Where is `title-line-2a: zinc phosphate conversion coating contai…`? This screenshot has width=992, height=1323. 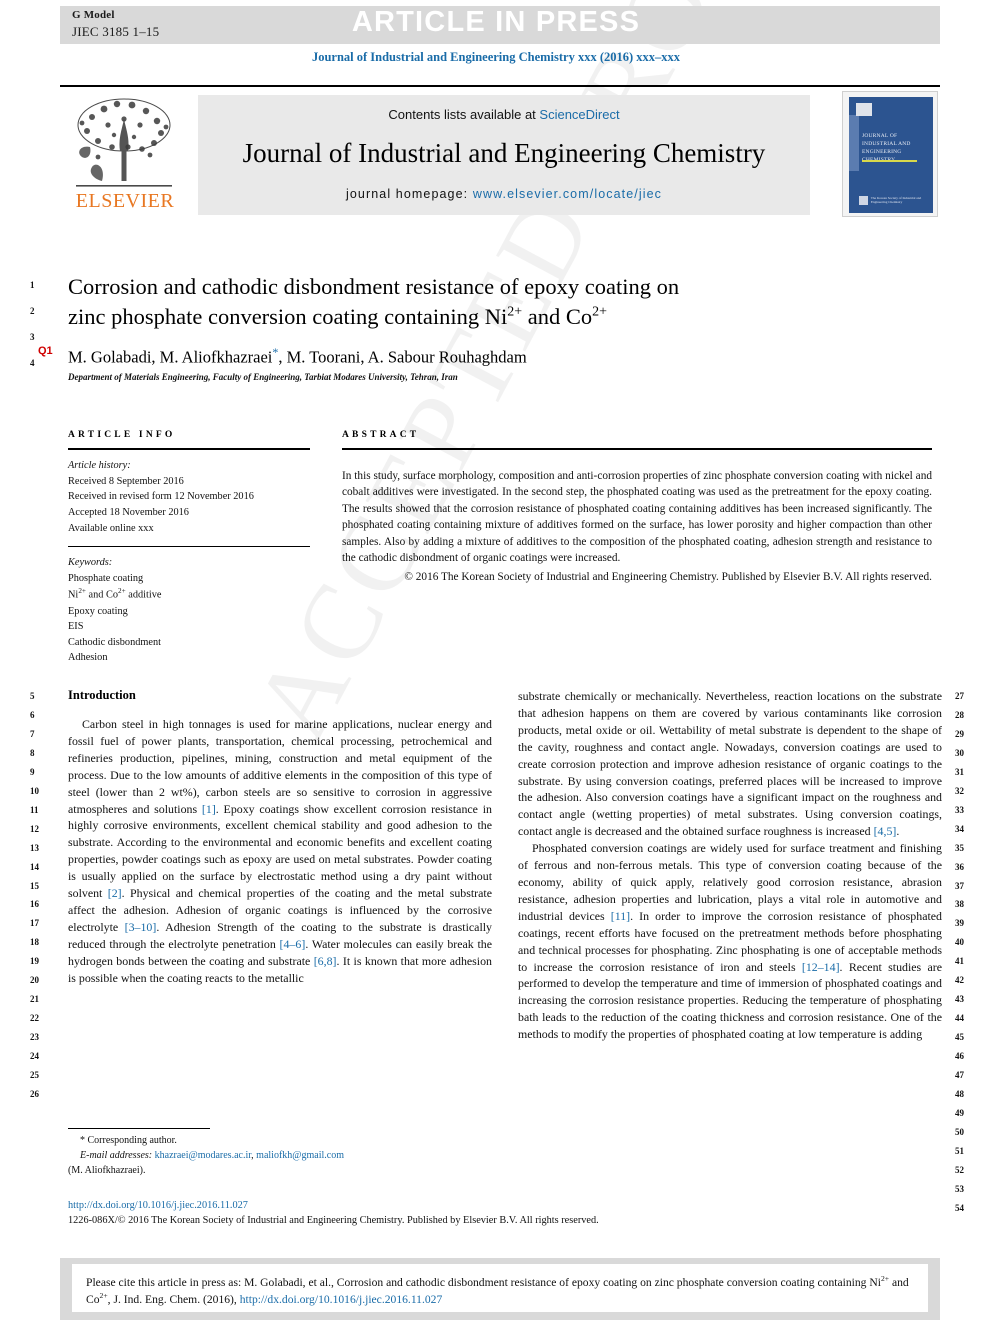 title-line-2a: zinc phosphate conversion coating contai… is located at coordinates (288, 316).